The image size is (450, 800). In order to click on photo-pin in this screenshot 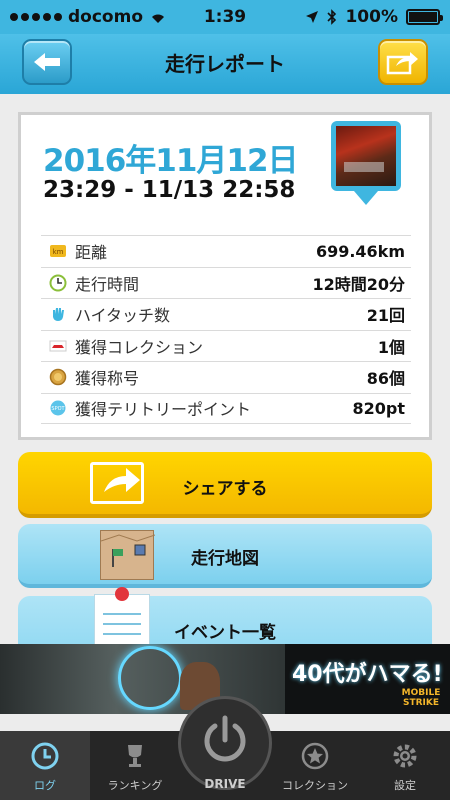, I will do `click(366, 166)`.